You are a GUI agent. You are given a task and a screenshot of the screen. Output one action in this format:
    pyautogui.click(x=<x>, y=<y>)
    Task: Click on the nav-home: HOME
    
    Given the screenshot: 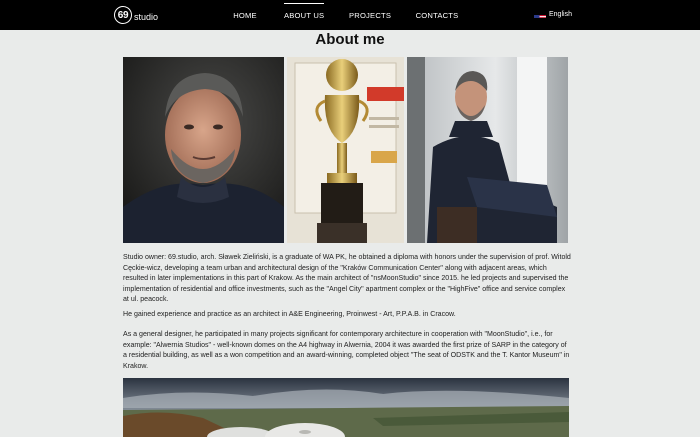 What is the action you would take?
    pyautogui.click(x=245, y=15)
    